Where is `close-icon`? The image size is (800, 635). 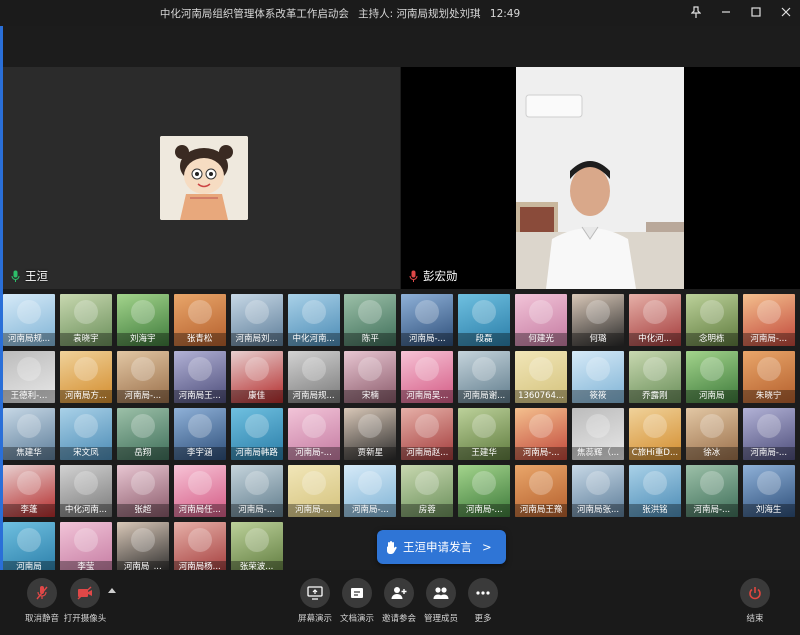
close-icon is located at coordinates (786, 12).